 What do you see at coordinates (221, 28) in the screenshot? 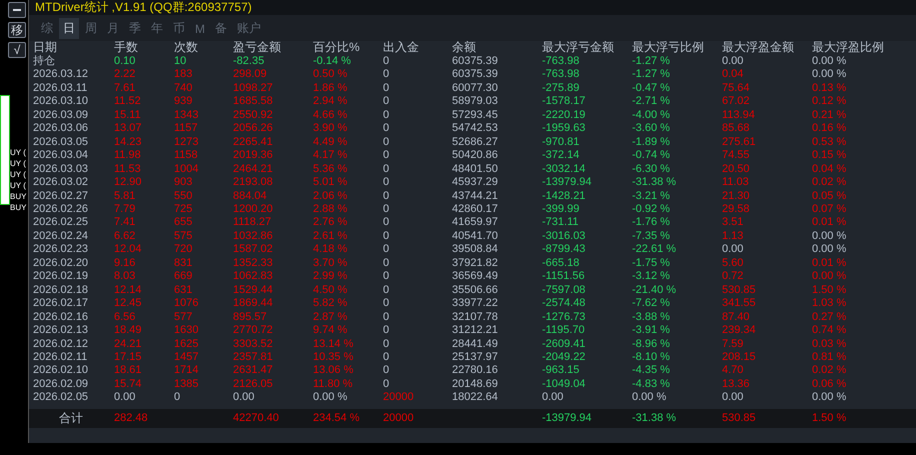
I see `tab: 备` at bounding box center [221, 28].